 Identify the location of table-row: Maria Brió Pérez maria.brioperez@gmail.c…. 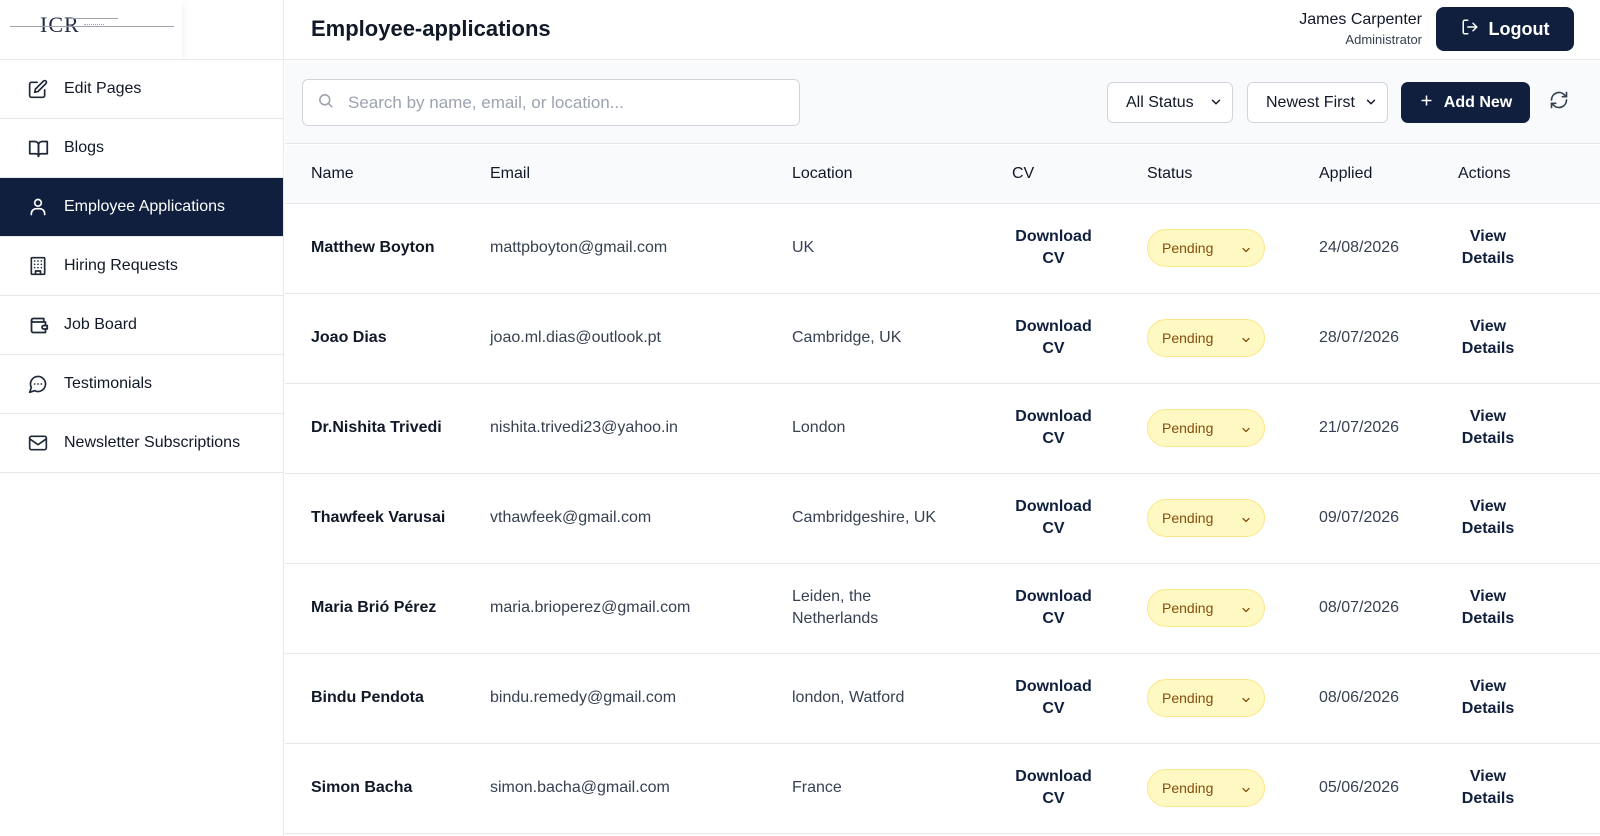
(942, 608).